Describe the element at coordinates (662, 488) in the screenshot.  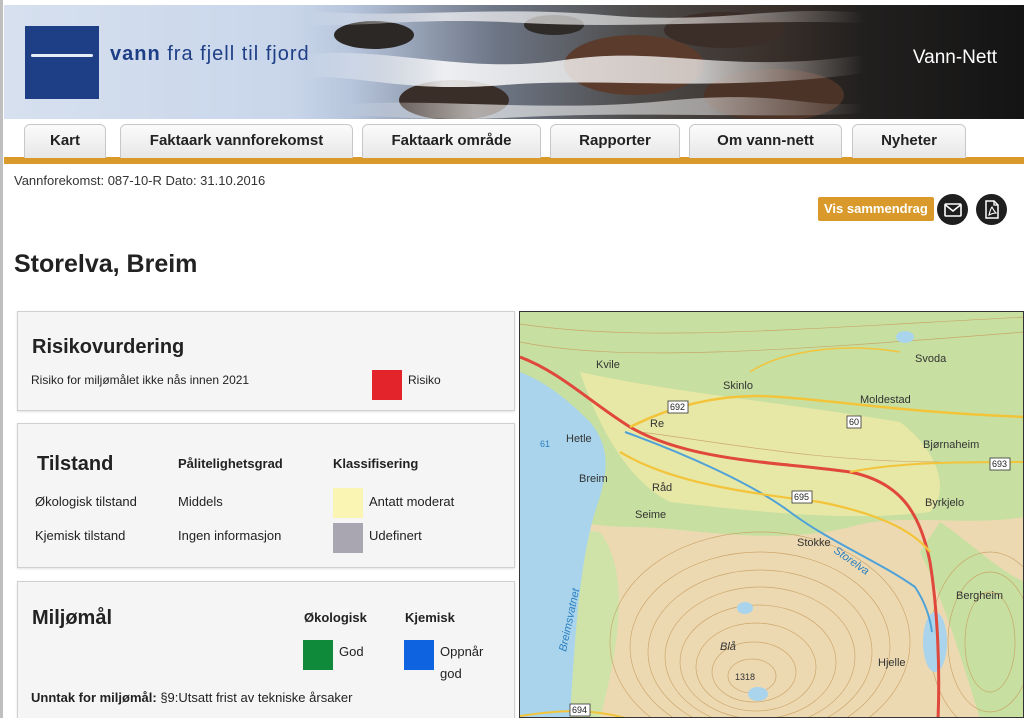
I see `place-label-rad: Råd` at that location.